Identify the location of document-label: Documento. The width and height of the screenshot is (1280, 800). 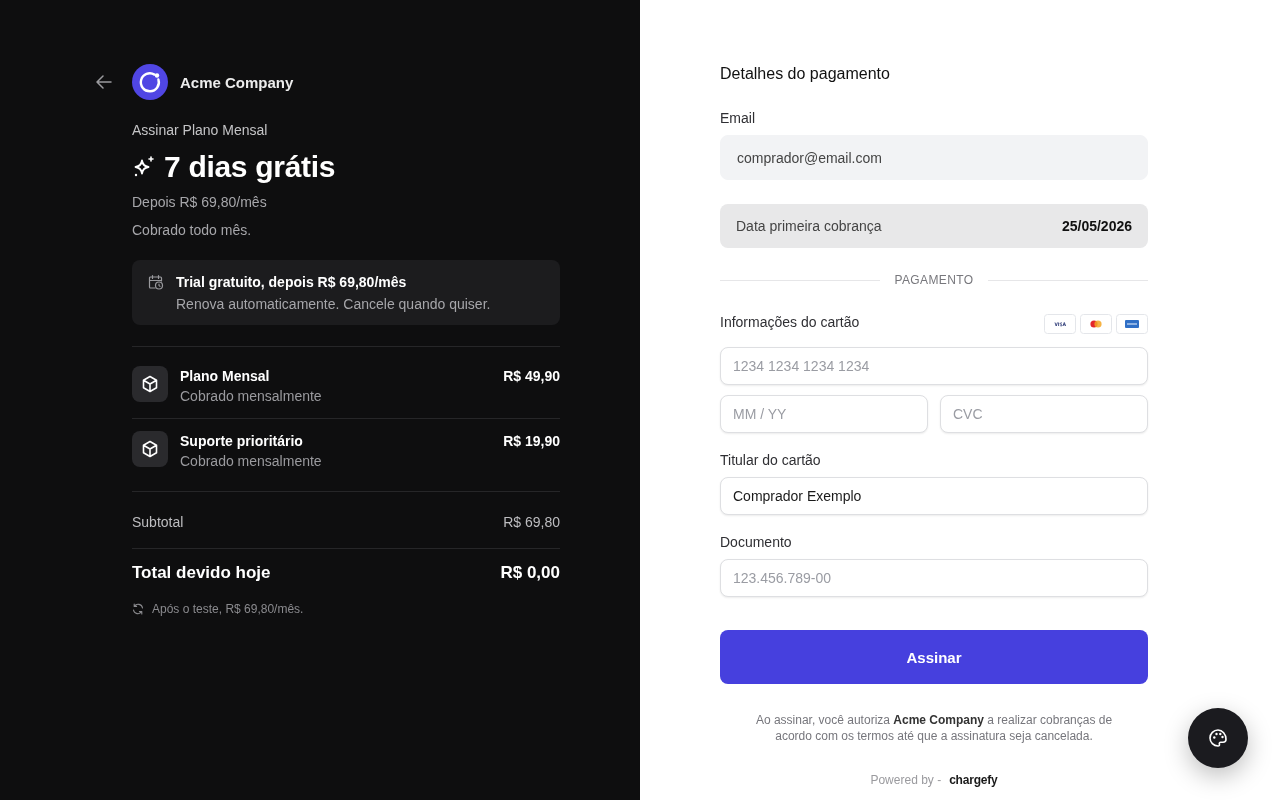
(756, 542).